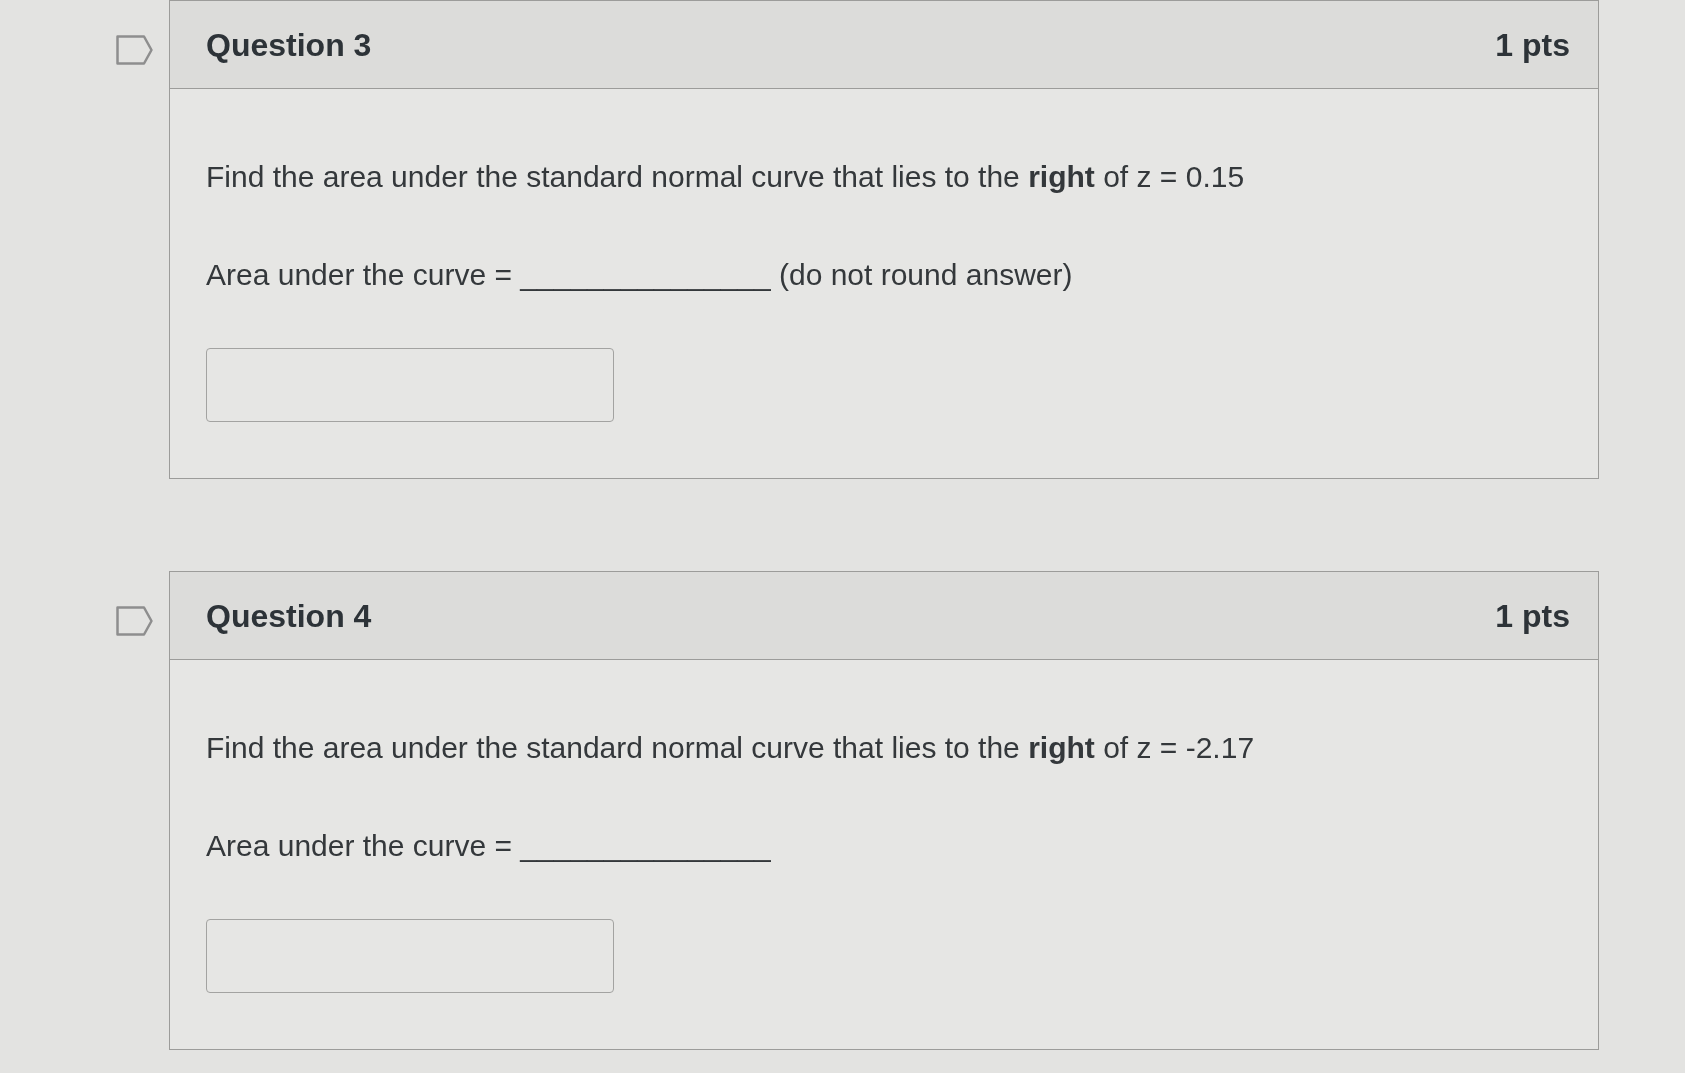 This screenshot has width=1685, height=1073. What do you see at coordinates (289, 45) in the screenshot?
I see `question-title: Question 3` at bounding box center [289, 45].